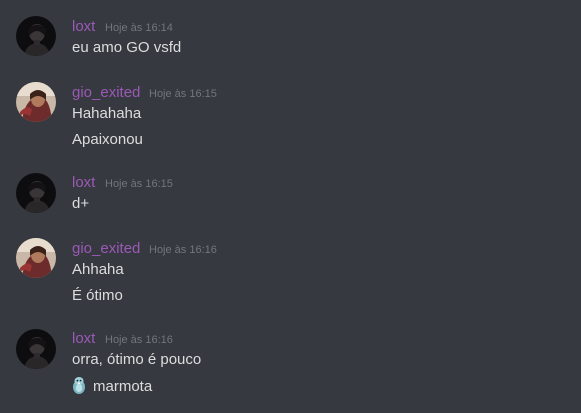 The image size is (581, 413). What do you see at coordinates (139, 28) in the screenshot?
I see `message-timestamp: Hoje às 16:14` at bounding box center [139, 28].